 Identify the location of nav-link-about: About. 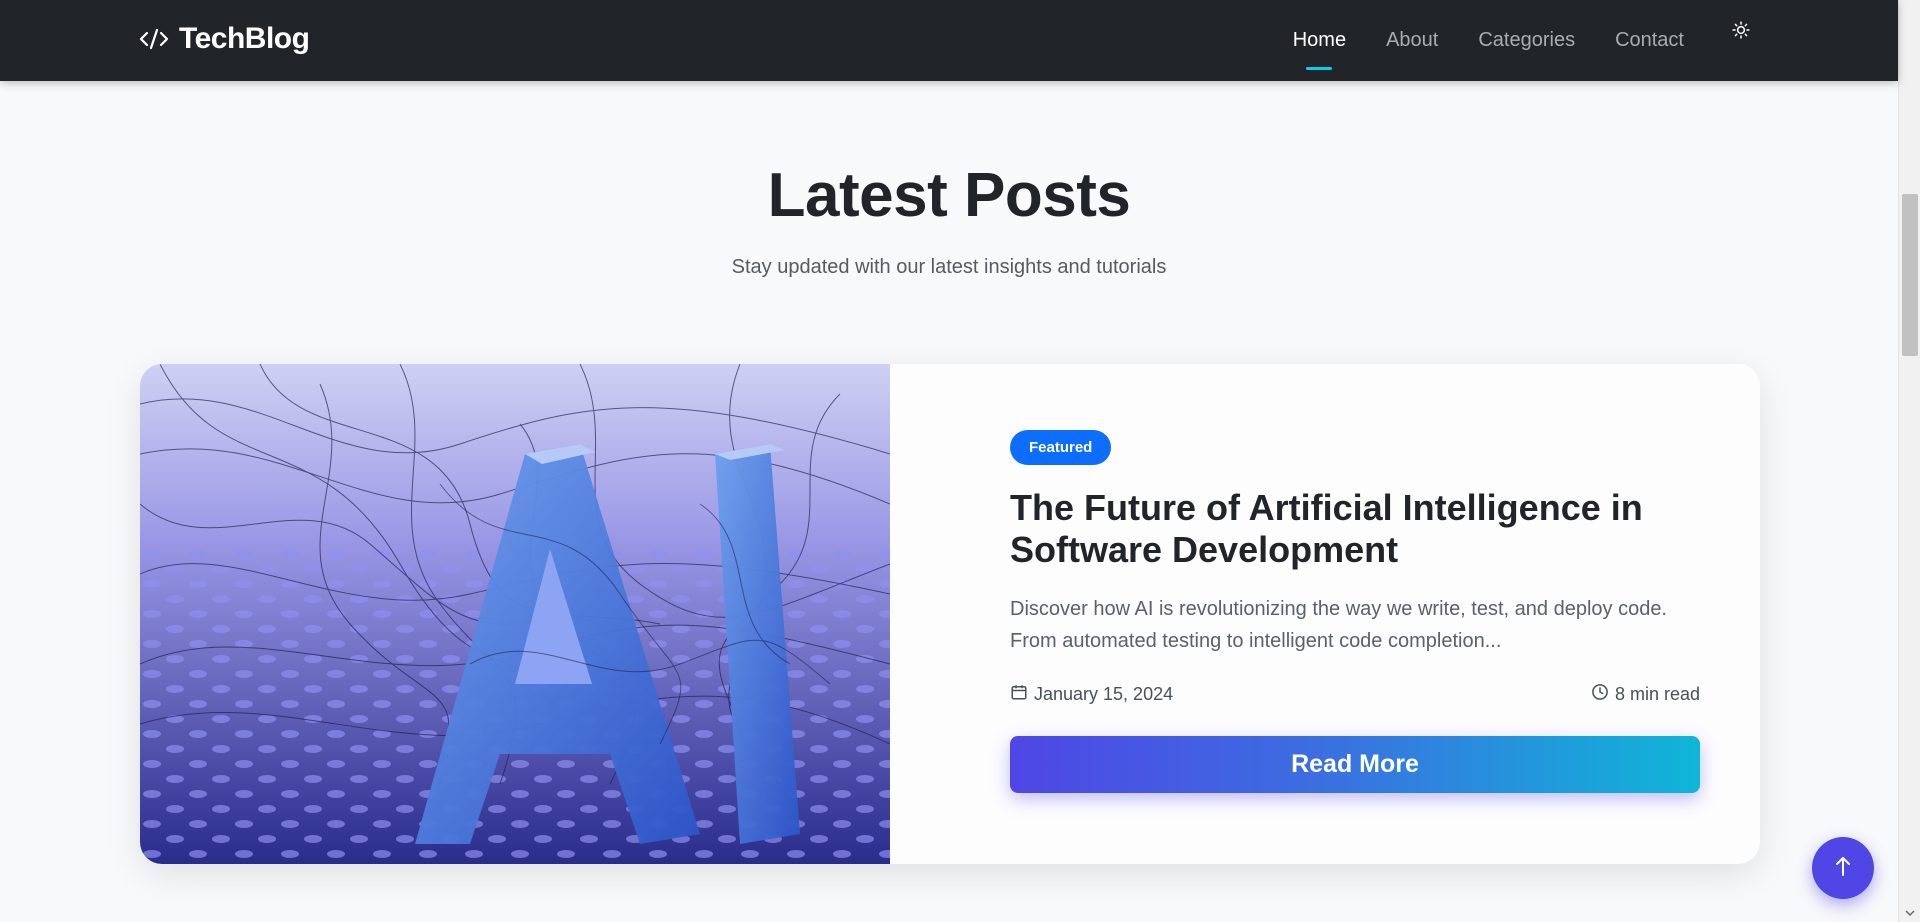
(1412, 40).